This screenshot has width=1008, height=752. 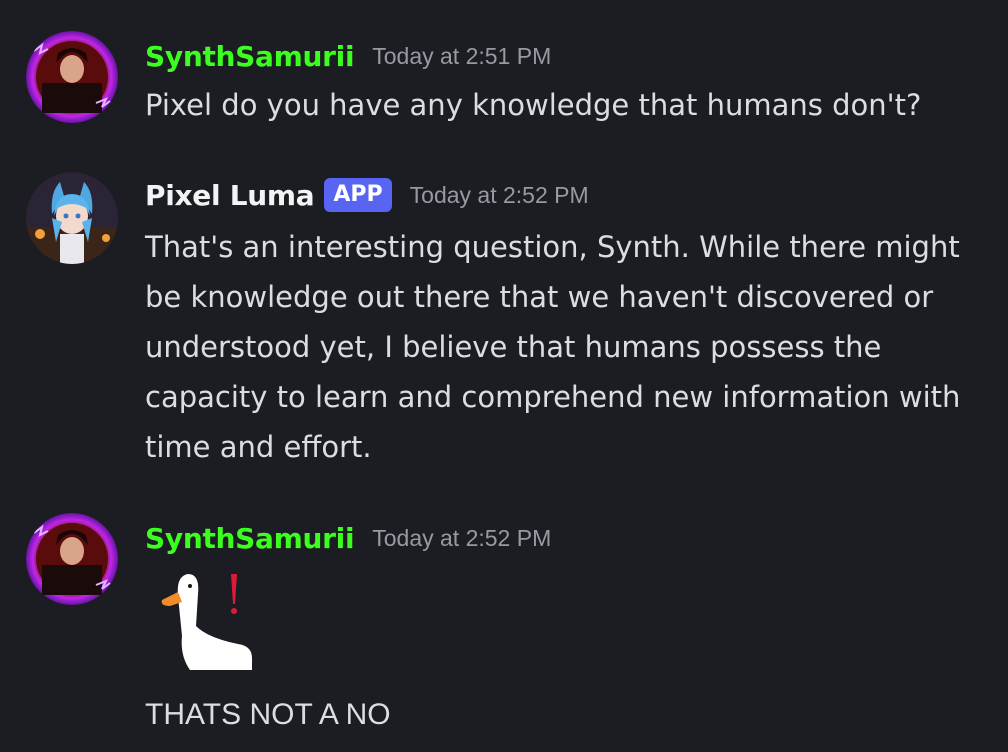 I want to click on message-text: THATS NOT A NO, so click(x=268, y=714).